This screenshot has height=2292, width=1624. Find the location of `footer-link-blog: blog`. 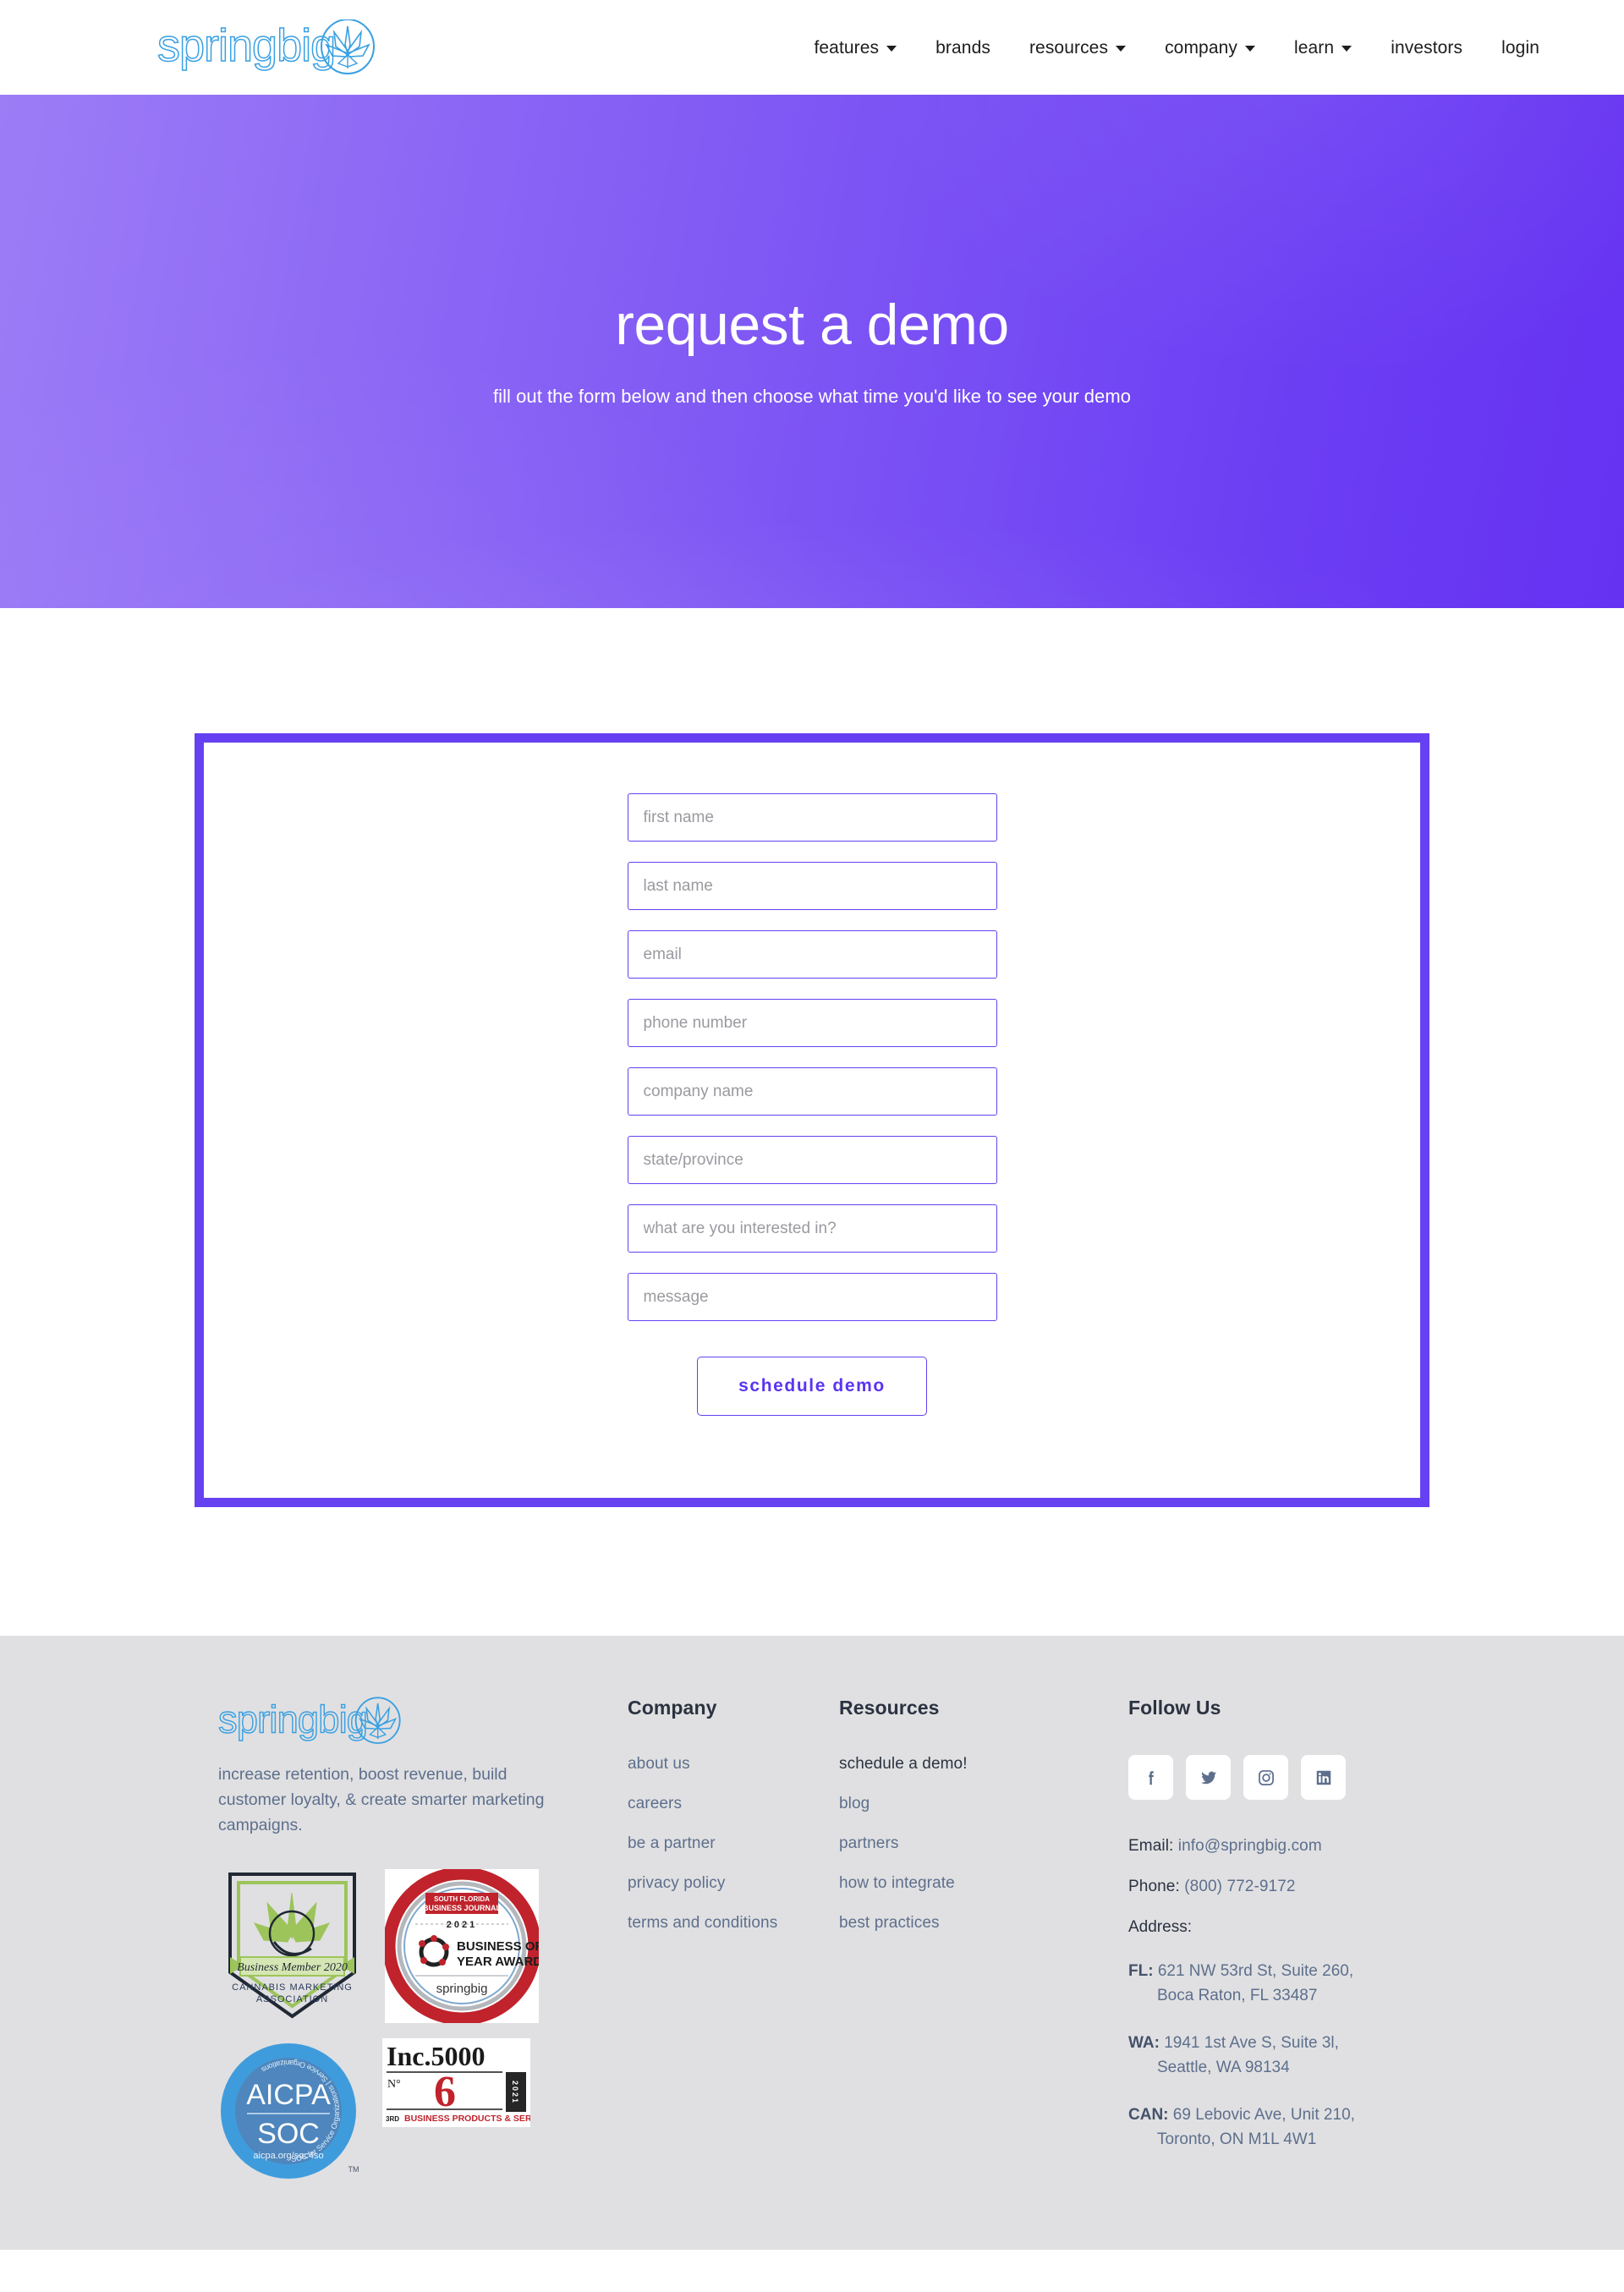

footer-link-blog: blog is located at coordinates (953, 1804).